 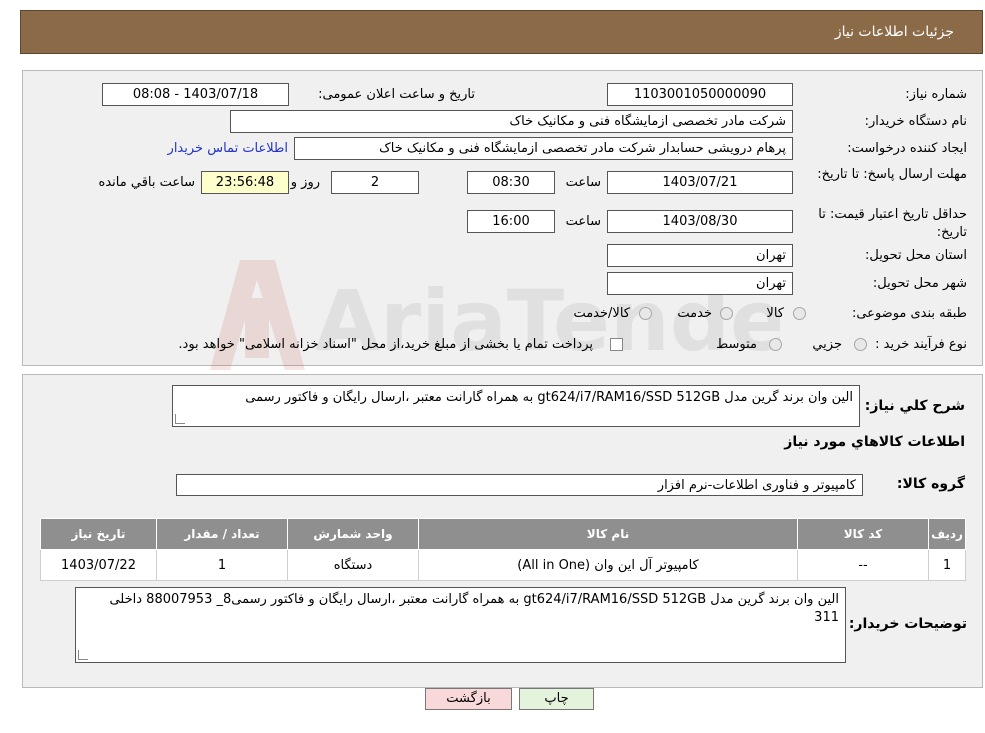 What do you see at coordinates (874, 442) in the screenshot?
I see `goods-section-title: اطلاعات کالاهاي مورد نیاز` at bounding box center [874, 442].